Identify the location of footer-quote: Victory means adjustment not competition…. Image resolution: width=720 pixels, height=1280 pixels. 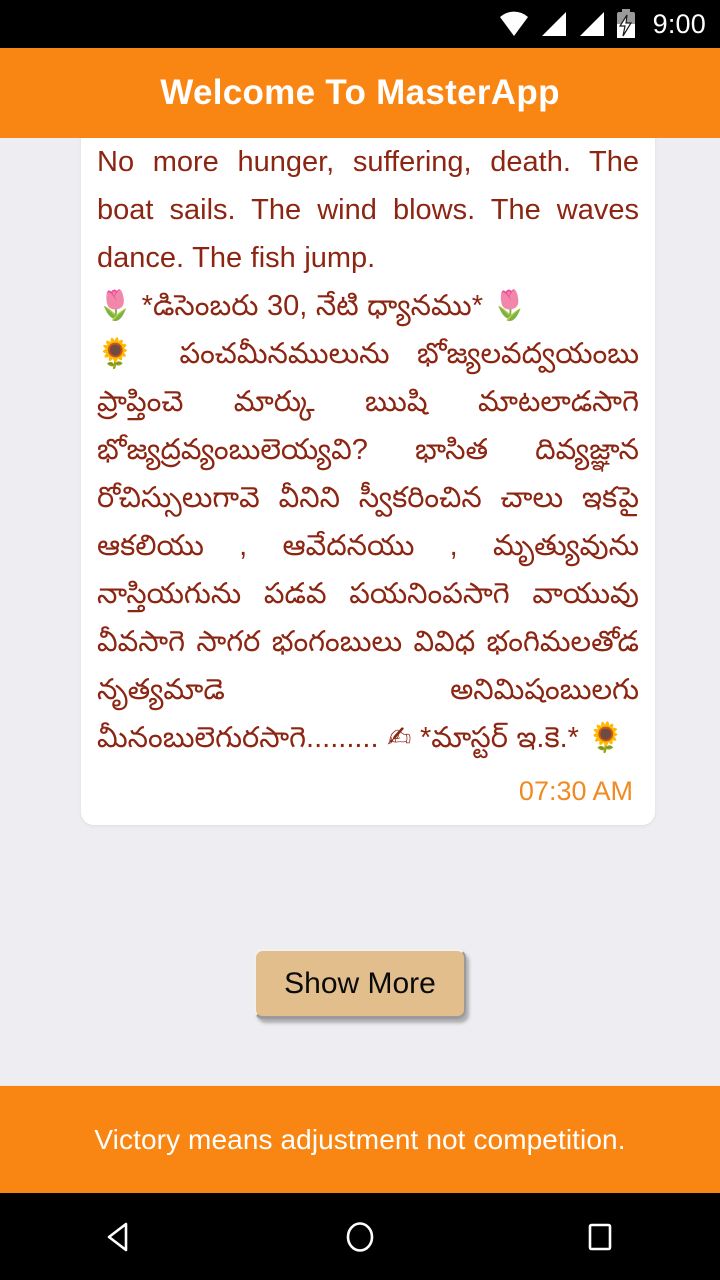
(360, 1139).